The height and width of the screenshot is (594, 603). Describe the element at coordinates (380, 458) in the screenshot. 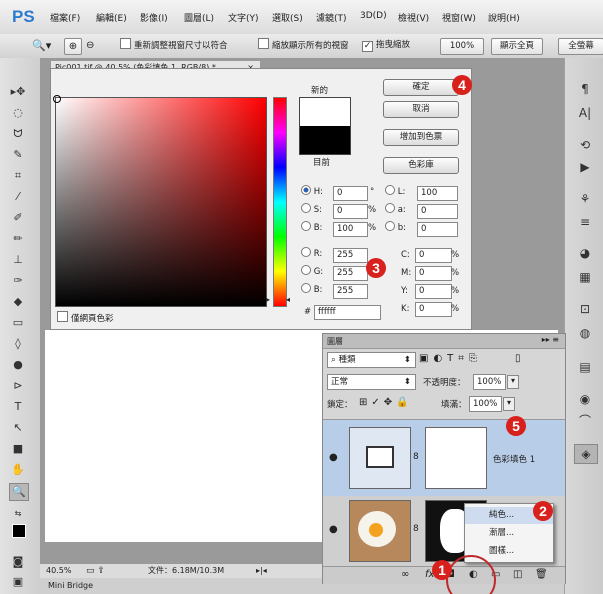

I see `fill-adjustment-thumbnail` at that location.